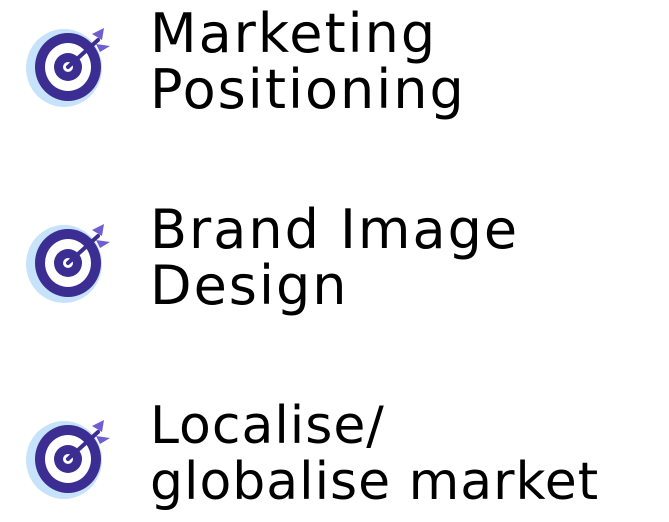  I want to click on list-item-label: Marketing Positioning, so click(308, 62).